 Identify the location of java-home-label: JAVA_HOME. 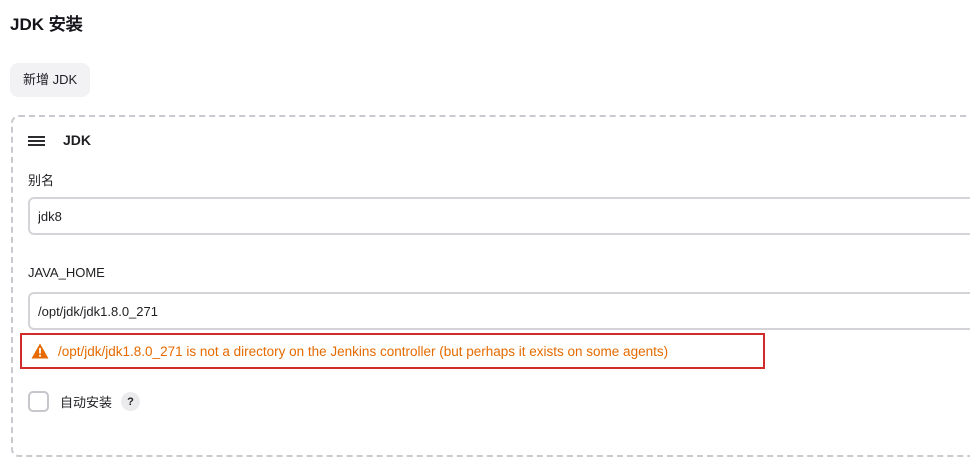
(66, 272).